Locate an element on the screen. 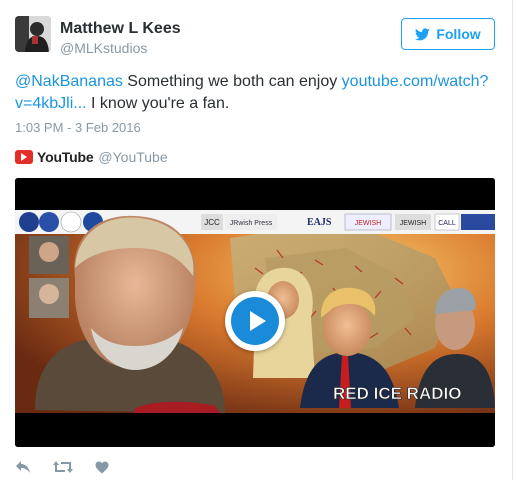  reply-icon is located at coordinates (23, 467).